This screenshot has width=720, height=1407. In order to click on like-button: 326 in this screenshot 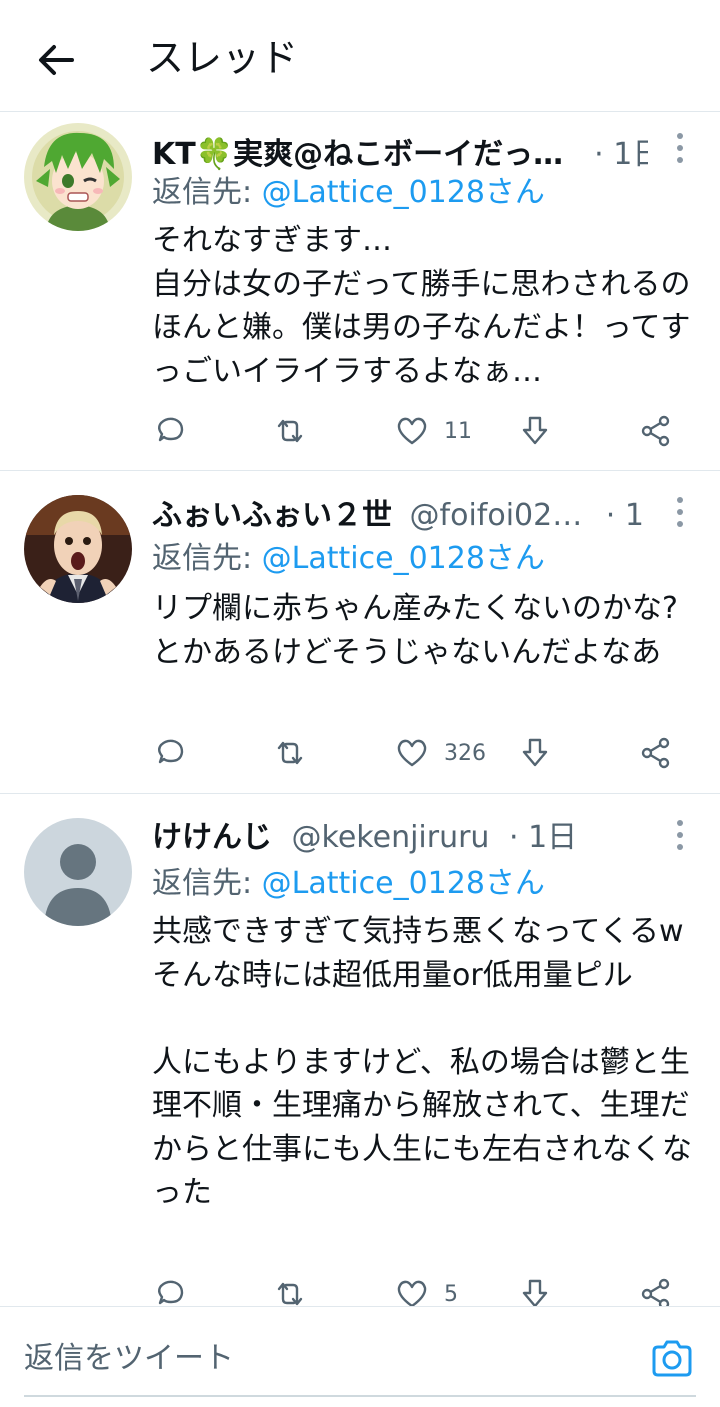, I will do `click(440, 753)`.